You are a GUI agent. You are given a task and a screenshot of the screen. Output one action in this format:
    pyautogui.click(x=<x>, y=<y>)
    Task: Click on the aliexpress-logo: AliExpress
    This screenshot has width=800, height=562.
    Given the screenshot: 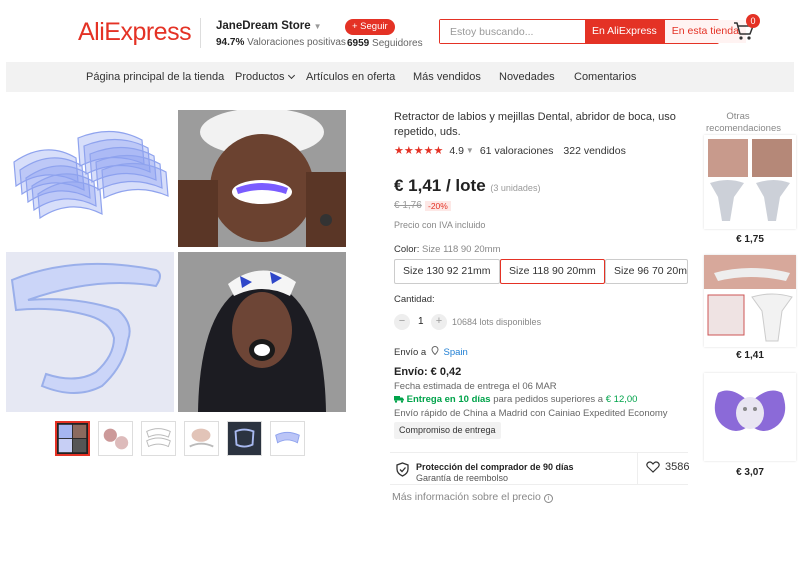 What is the action you would take?
    pyautogui.click(x=135, y=32)
    